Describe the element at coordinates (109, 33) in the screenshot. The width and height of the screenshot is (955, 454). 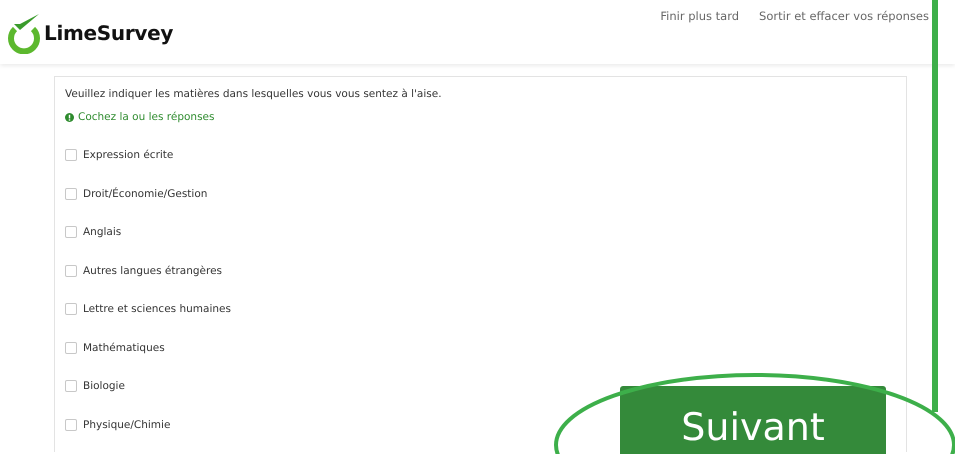
I see `brand-name: LimeSurvey` at that location.